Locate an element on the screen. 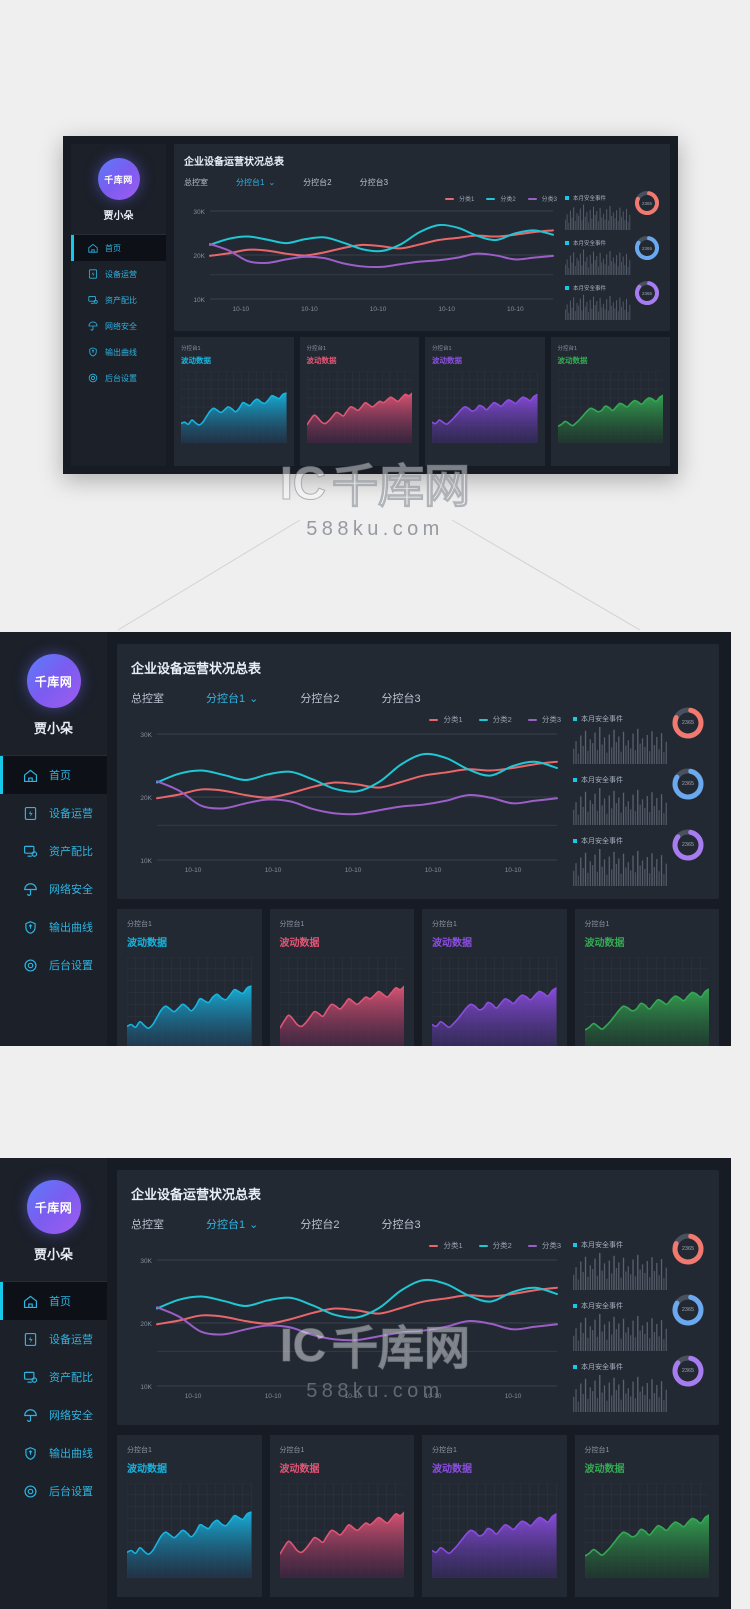  svg-text: 20K is located at coordinates (199, 256).